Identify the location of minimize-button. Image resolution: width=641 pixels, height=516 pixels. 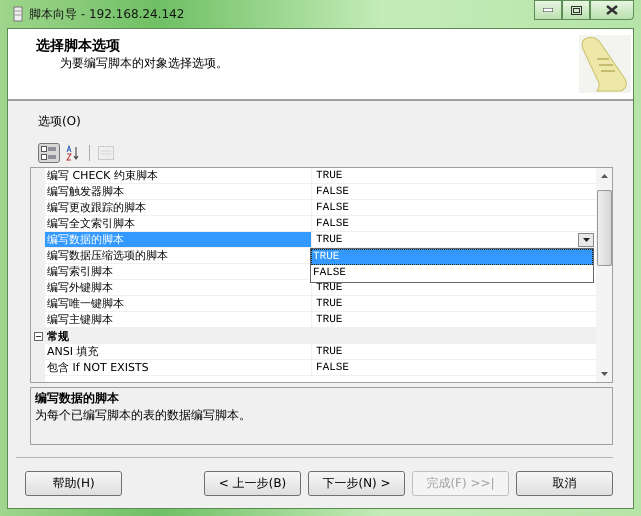
(548, 10).